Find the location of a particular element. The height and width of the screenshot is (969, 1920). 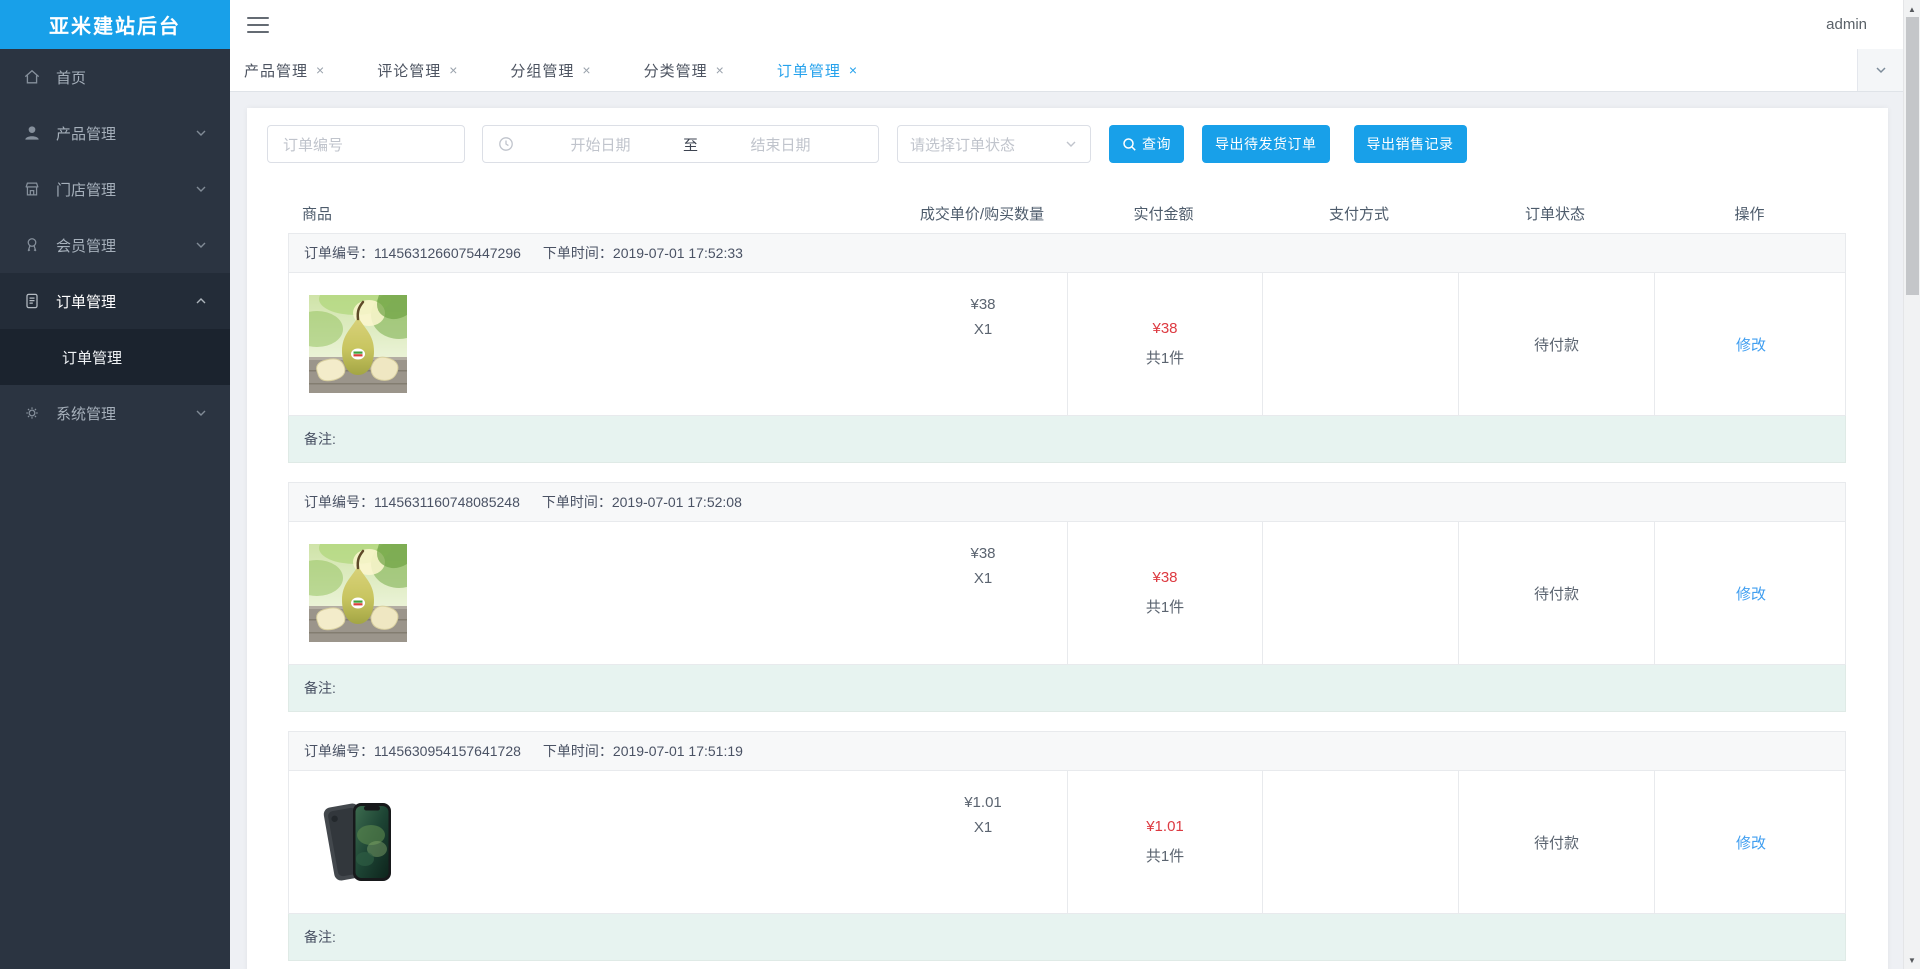

unit-price: ¥1.01 is located at coordinates (983, 802).